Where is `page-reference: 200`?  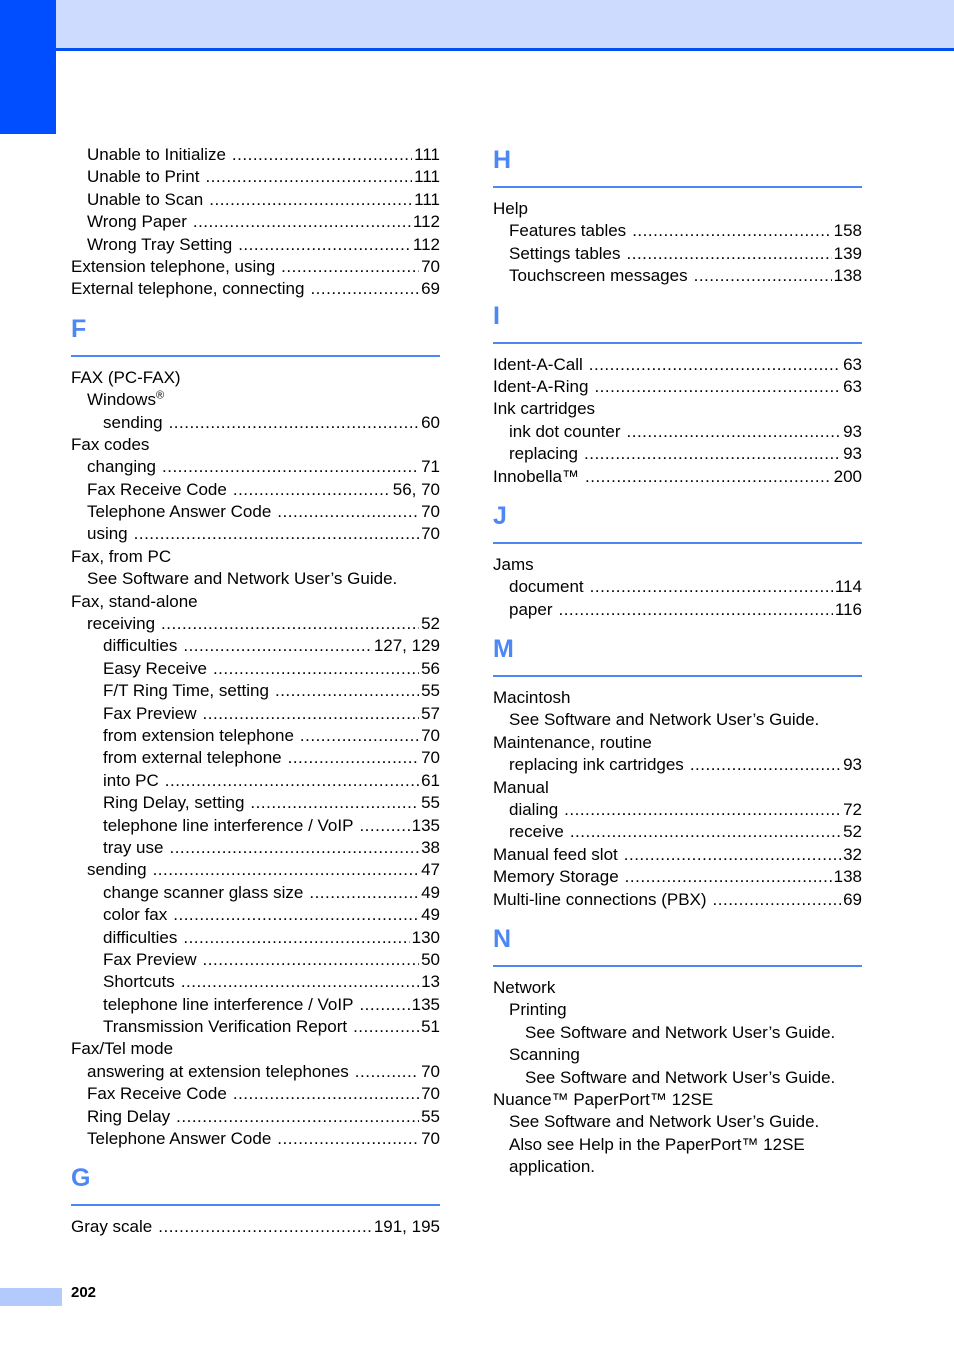 page-reference: 200 is located at coordinates (847, 477).